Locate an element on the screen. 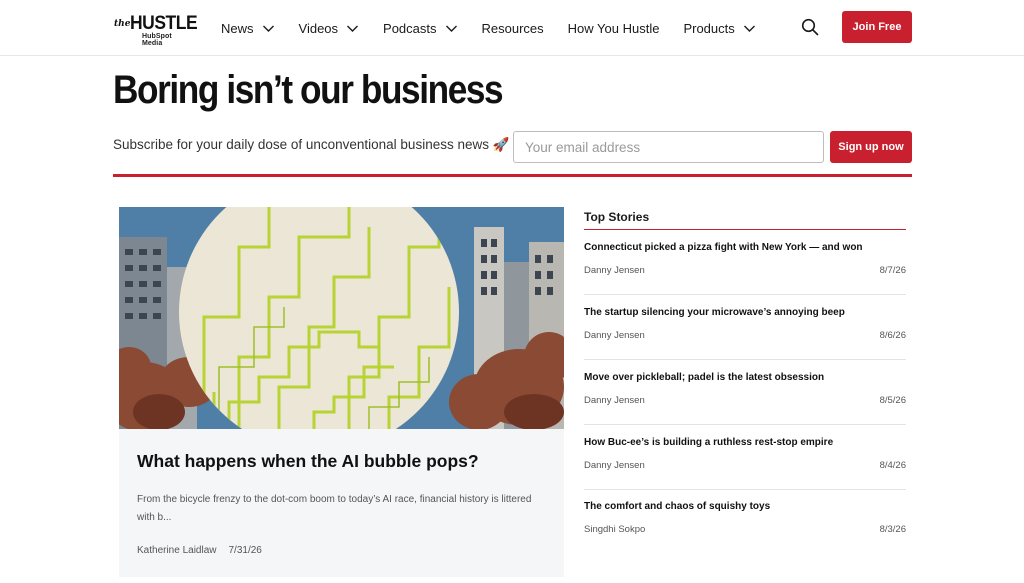 The image size is (1024, 583). nav-label: Podcasts is located at coordinates (410, 28).